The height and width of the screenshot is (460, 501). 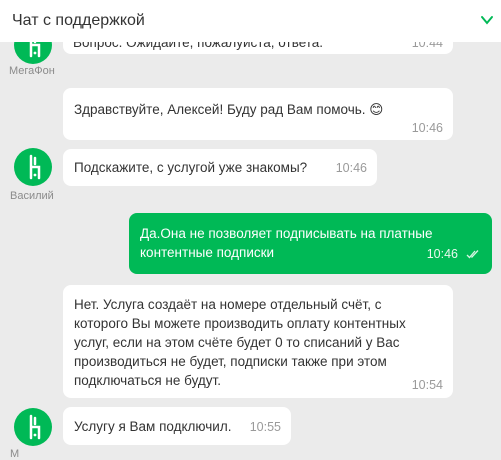 What do you see at coordinates (250, 21) in the screenshot?
I see `chat-header: Чат с поддержкой` at bounding box center [250, 21].